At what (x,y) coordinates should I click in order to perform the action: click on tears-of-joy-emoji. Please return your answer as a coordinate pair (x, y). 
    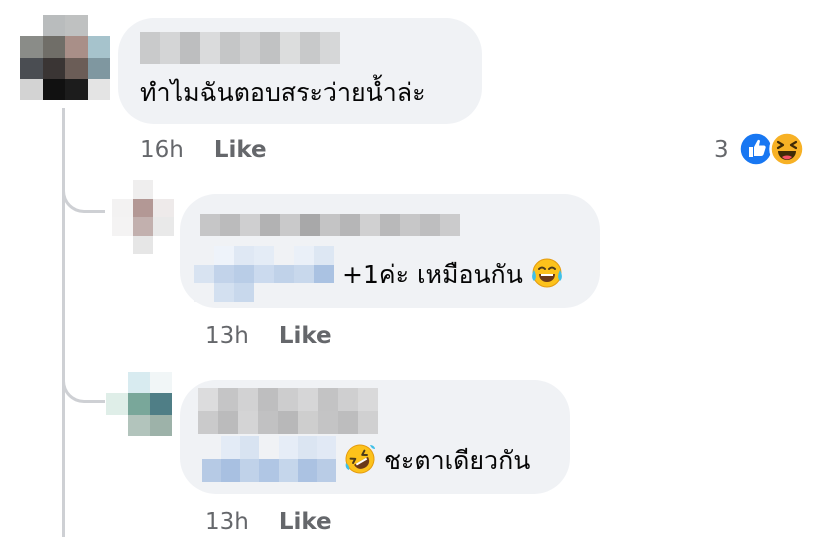
    Looking at the image, I should click on (546, 273).